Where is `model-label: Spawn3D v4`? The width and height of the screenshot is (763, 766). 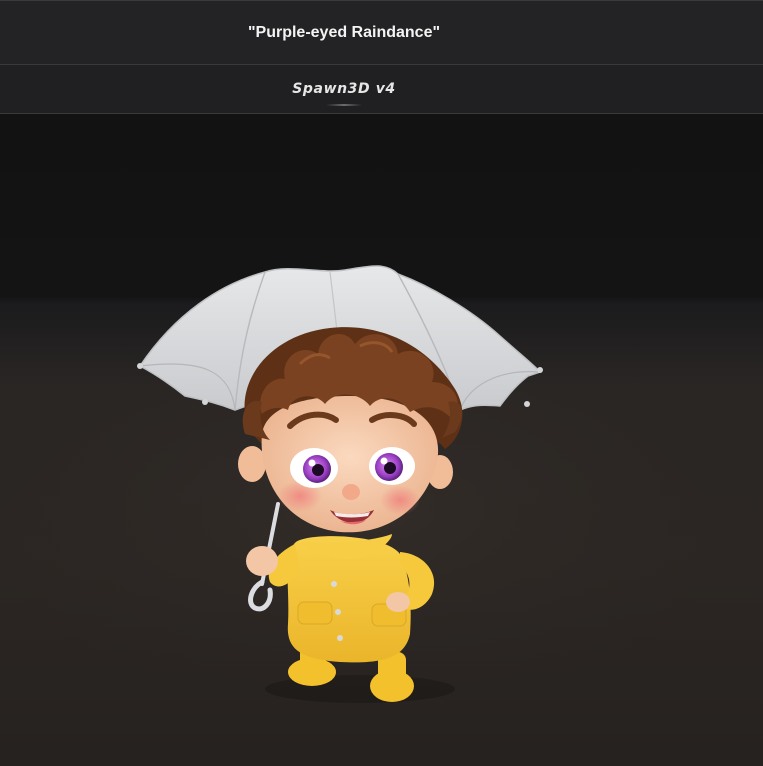
model-label: Spawn3D v4 is located at coordinates (344, 89).